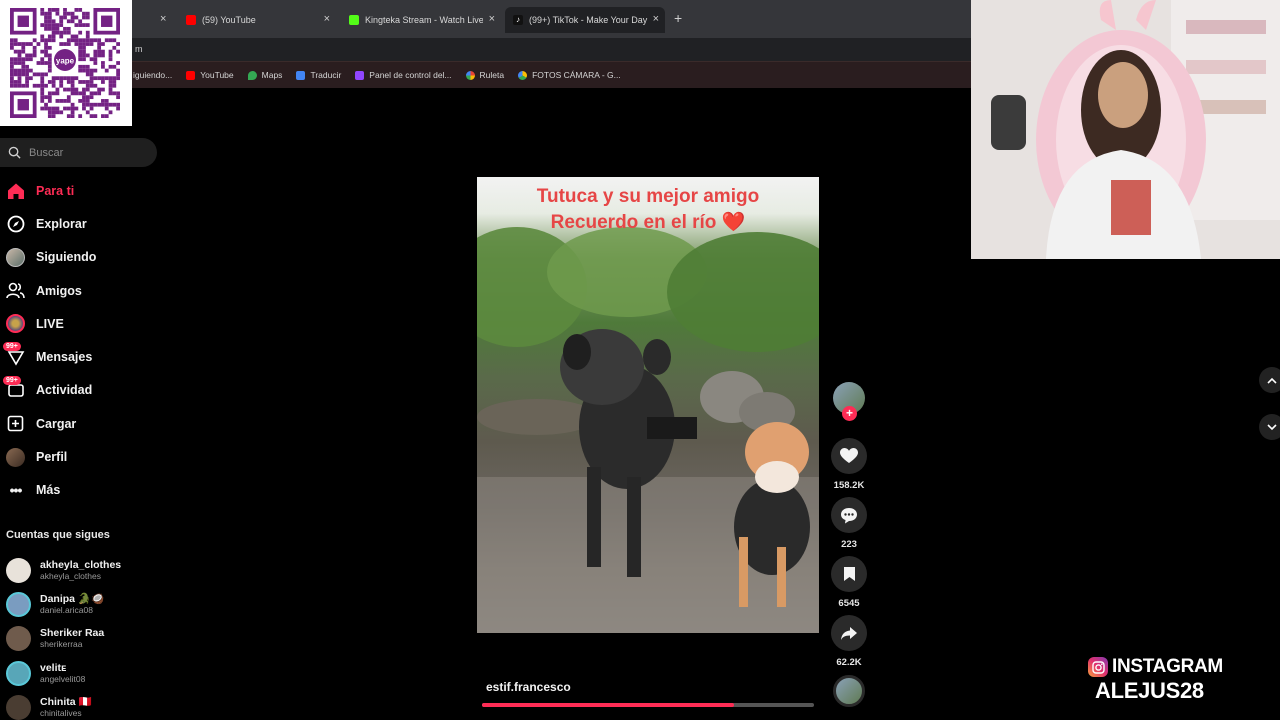  What do you see at coordinates (648, 705) in the screenshot?
I see `video-progress-bar` at bounding box center [648, 705].